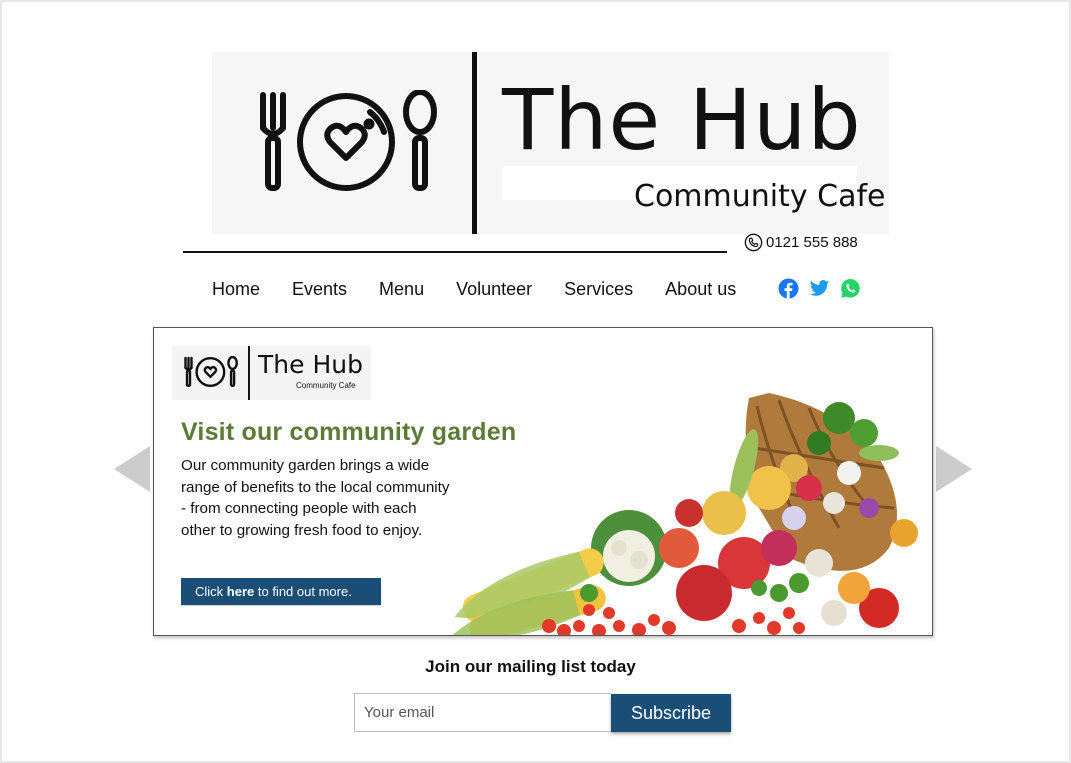 This screenshot has width=1071, height=763. I want to click on slide-logo-icons, so click(211, 371).